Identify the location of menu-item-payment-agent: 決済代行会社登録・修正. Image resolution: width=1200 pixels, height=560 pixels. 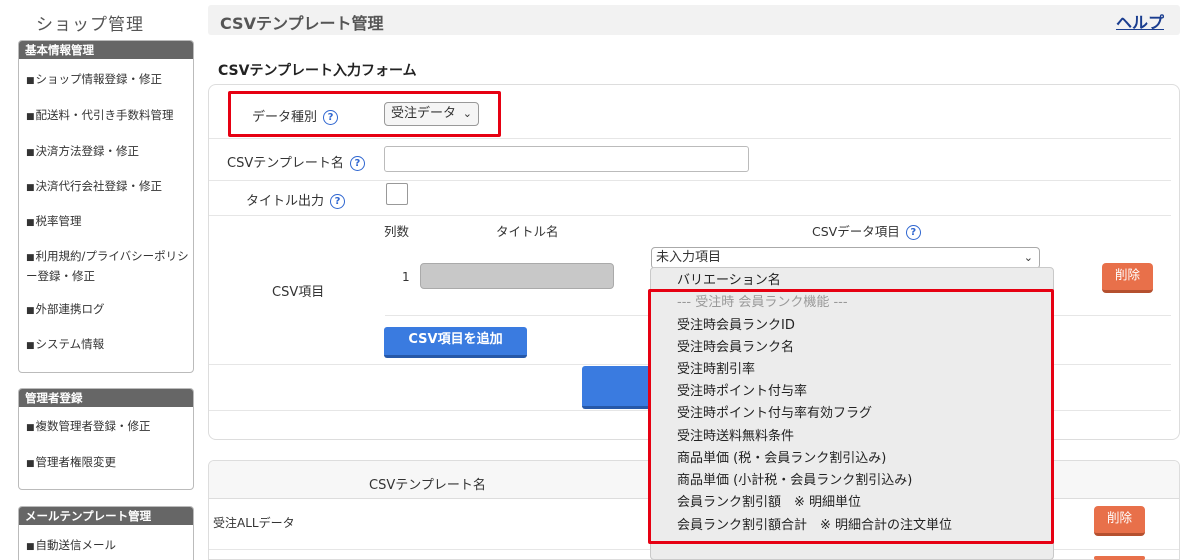
(108, 187).